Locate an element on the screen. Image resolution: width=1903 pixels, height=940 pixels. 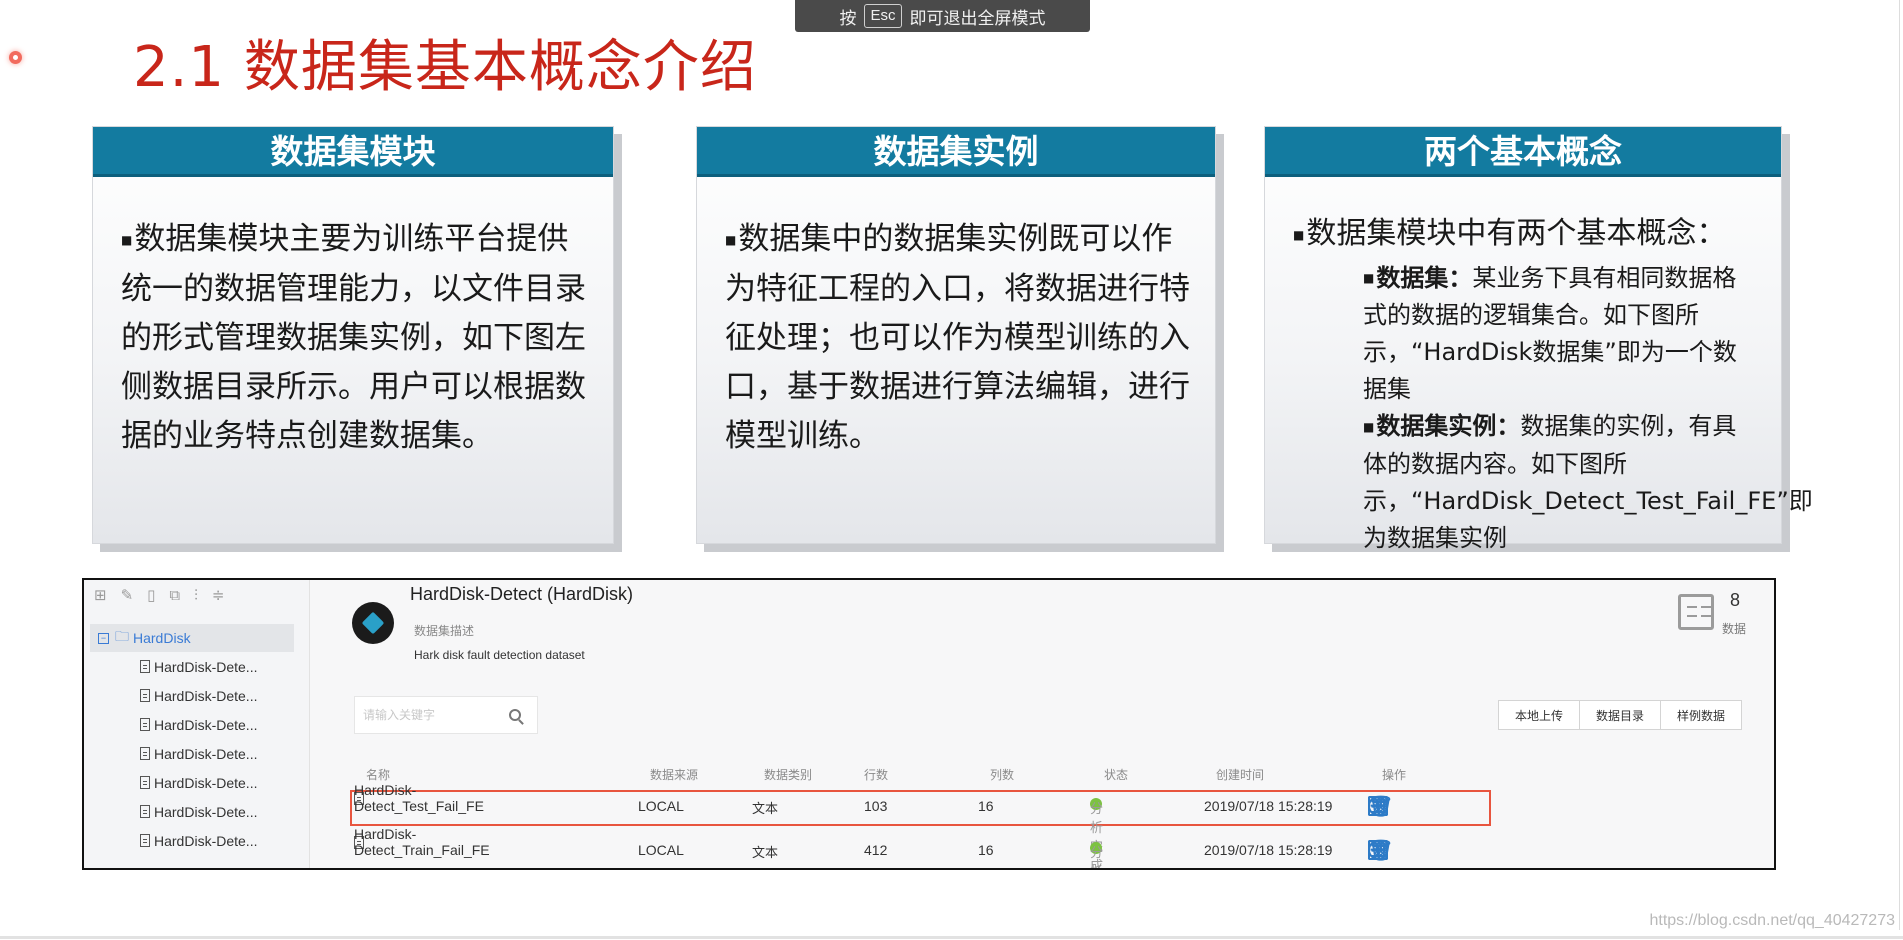
laser-pointer-icon is located at coordinates (15, 57).